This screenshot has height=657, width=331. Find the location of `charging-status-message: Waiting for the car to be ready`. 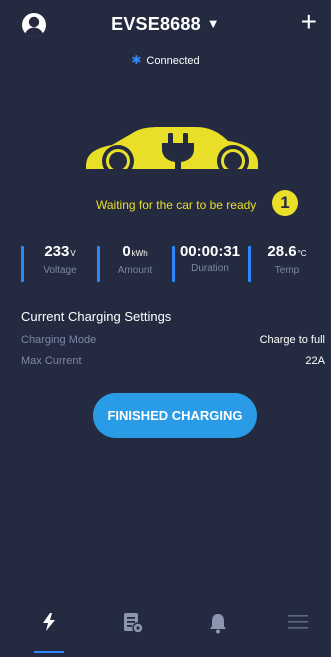

charging-status-message: Waiting for the car to be ready is located at coordinates (176, 205).